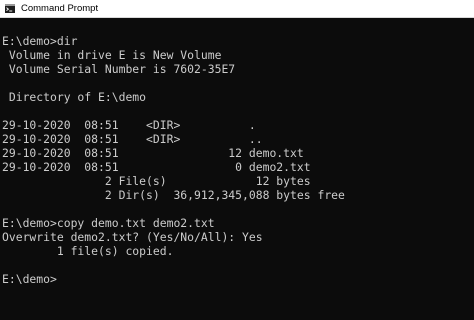  I want to click on console-line-file-entry: 29-10-2020 08:51 12 demo.txt, so click(153, 153).